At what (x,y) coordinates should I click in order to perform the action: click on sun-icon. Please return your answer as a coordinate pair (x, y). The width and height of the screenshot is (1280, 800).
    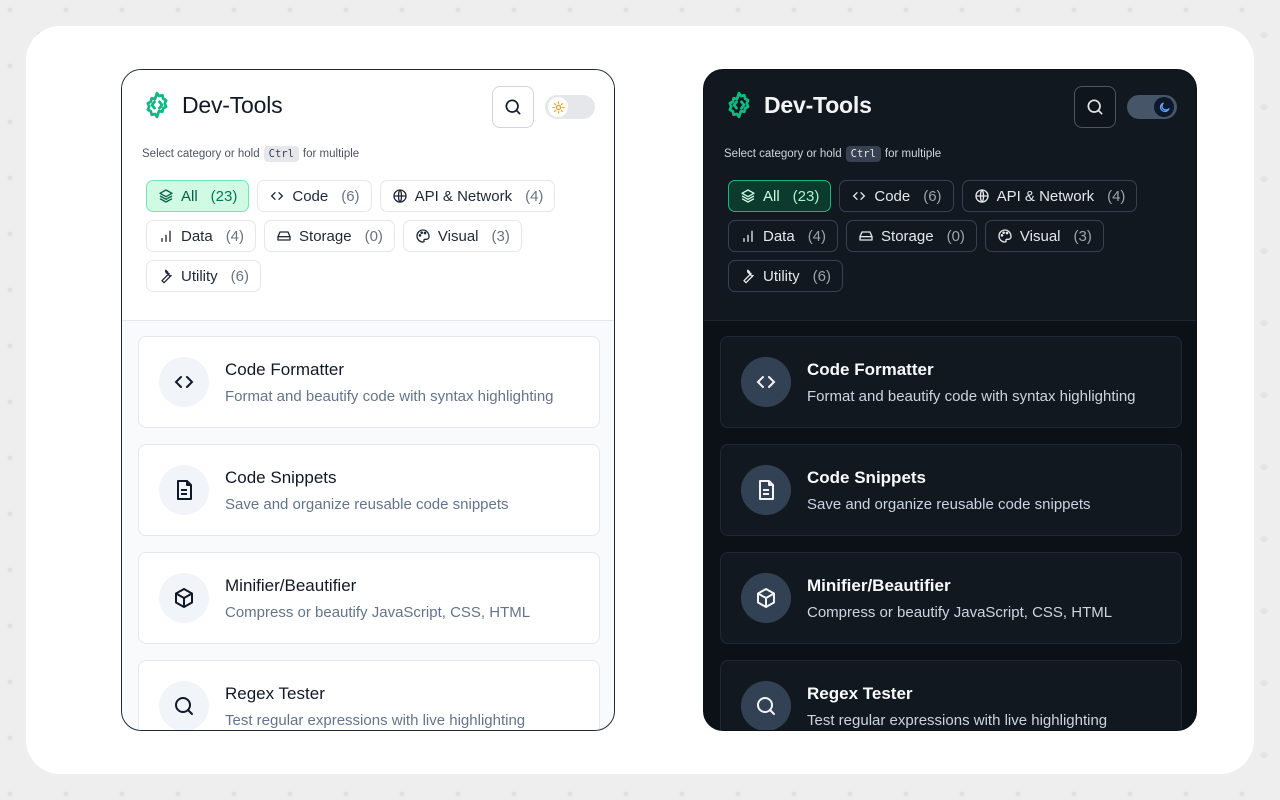
    Looking at the image, I should click on (558, 107).